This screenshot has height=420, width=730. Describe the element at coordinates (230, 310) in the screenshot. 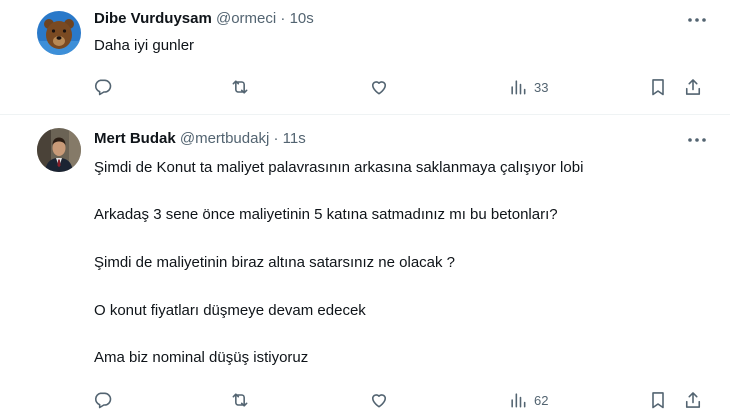

I see `tweet-text-line: O konut fiyatları düşmeye devam edecek` at that location.